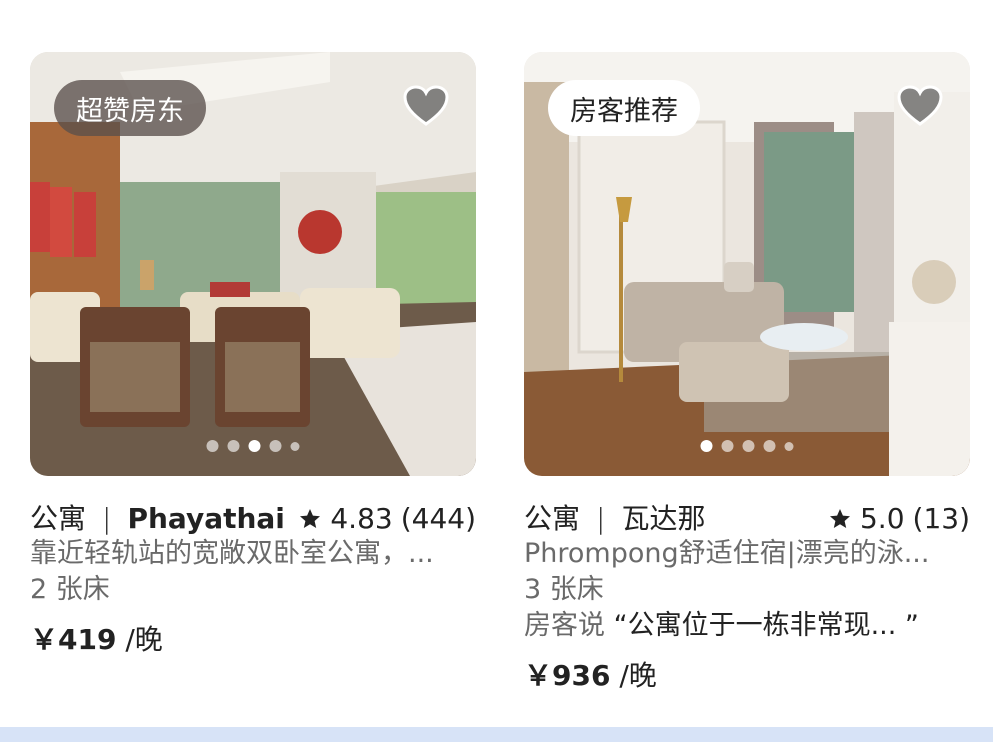  I want to click on price-amount: ￥419, so click(73, 639).